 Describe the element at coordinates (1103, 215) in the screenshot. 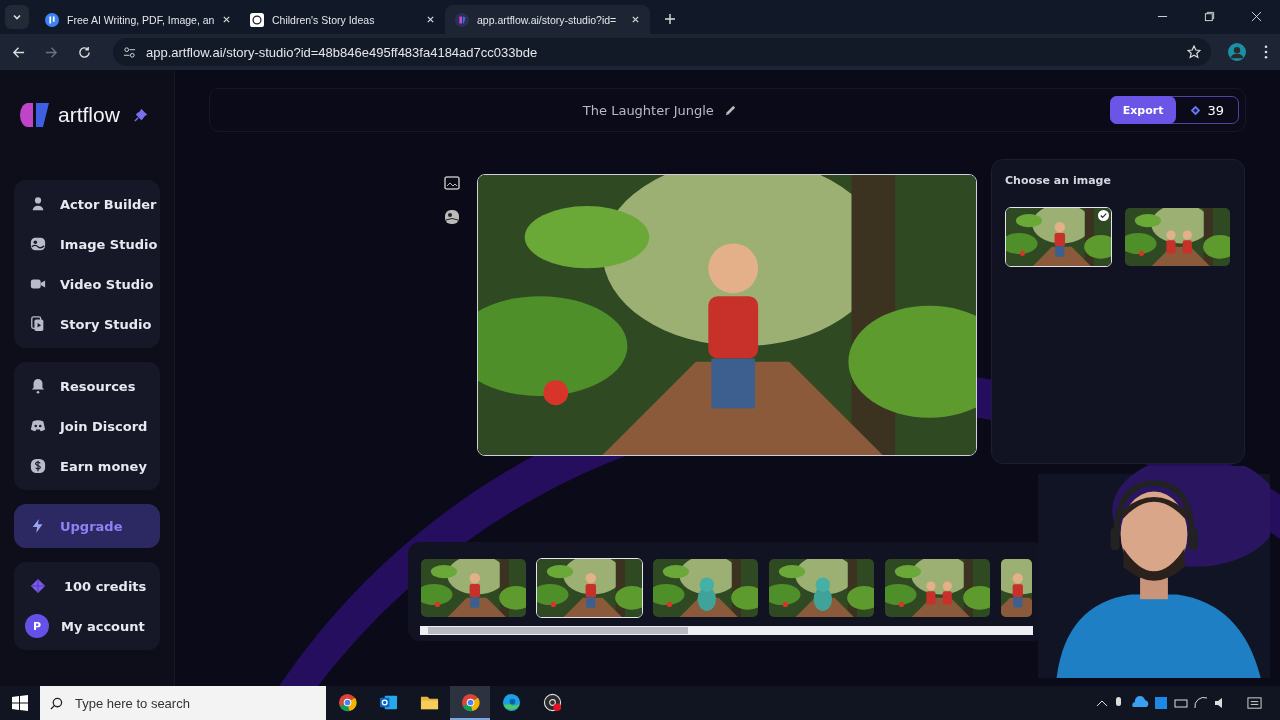

I see `check-icon` at that location.